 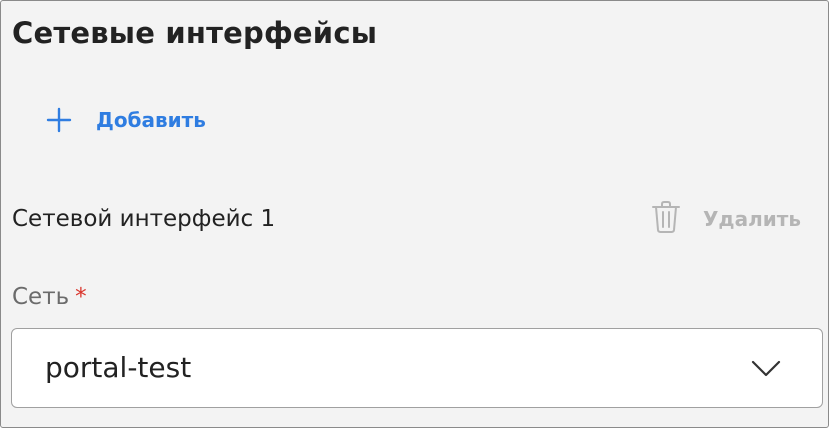 I want to click on network-select-value: portal-test, so click(x=118, y=367).